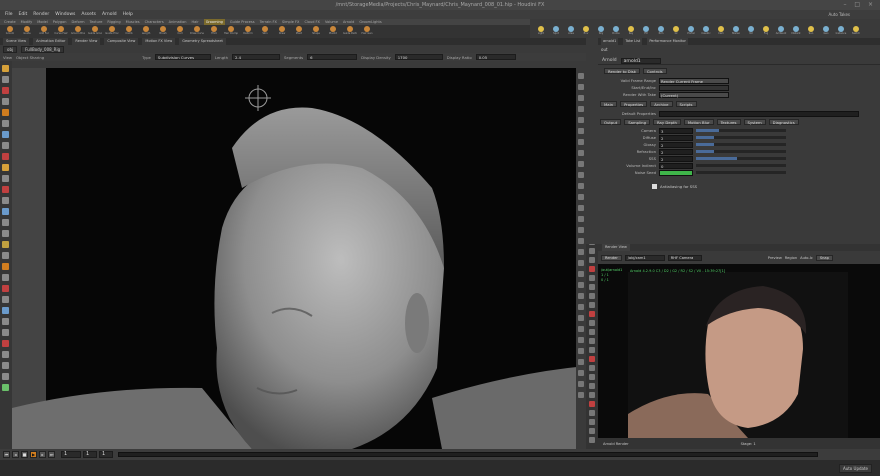  I want to click on sub-tab-1: Sampling, so click(637, 122).